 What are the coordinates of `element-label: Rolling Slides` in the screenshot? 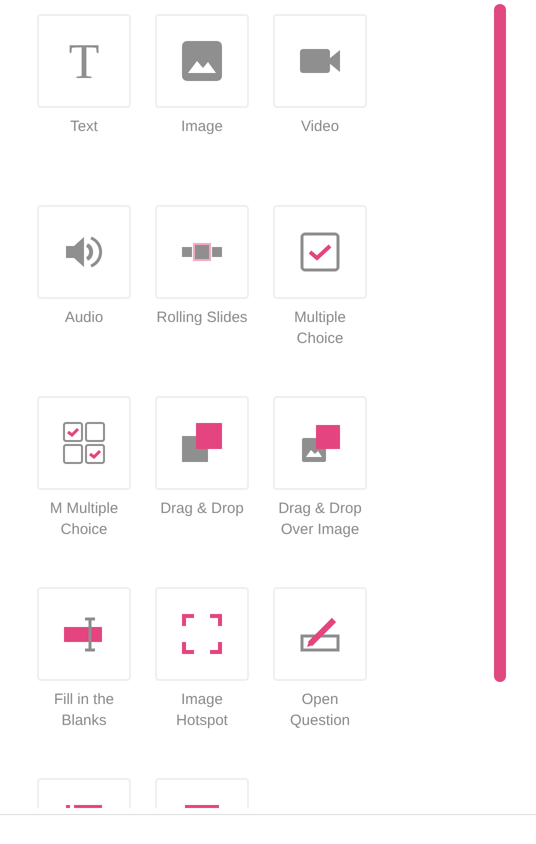 It's located at (202, 318).